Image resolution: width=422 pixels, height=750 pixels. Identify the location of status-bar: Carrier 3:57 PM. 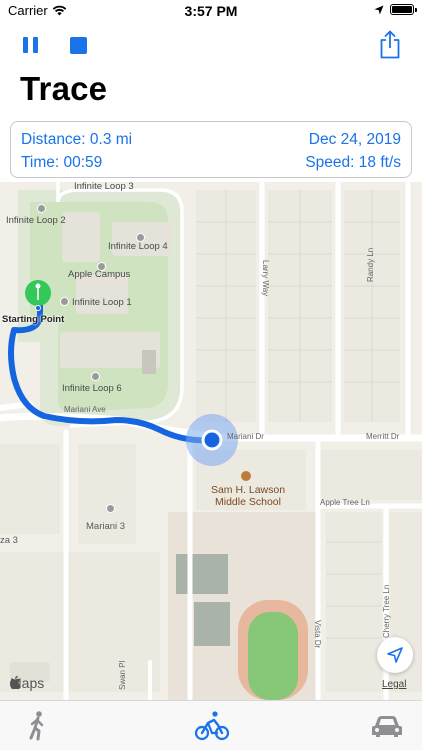
(211, 11).